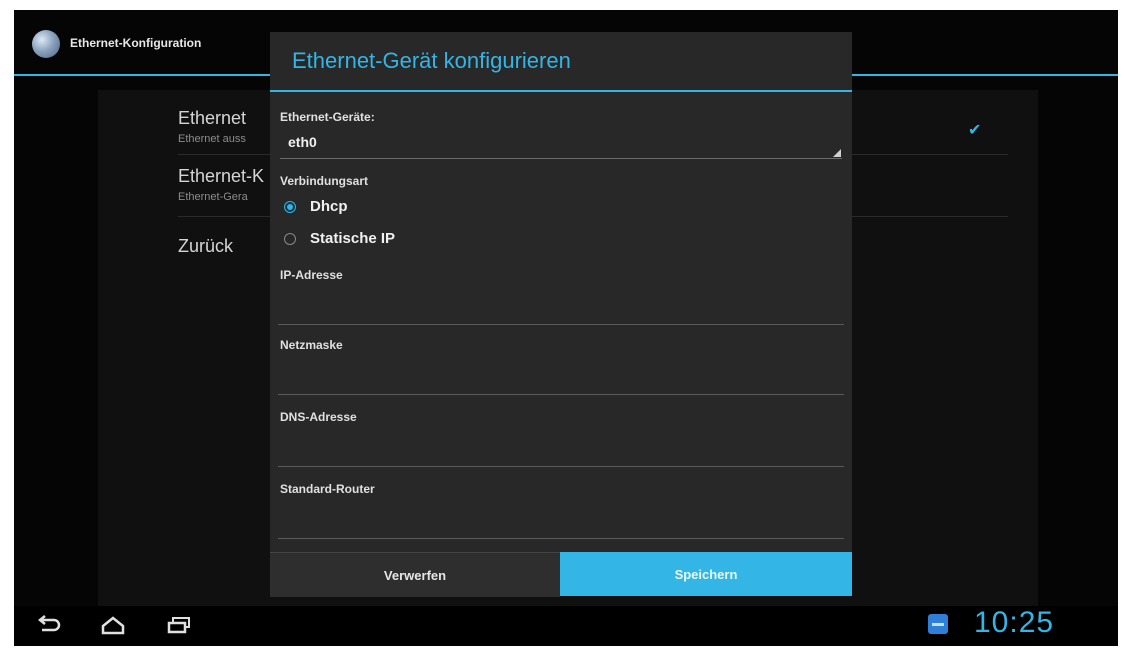  I want to click on recent-apps-icon, so click(179, 625).